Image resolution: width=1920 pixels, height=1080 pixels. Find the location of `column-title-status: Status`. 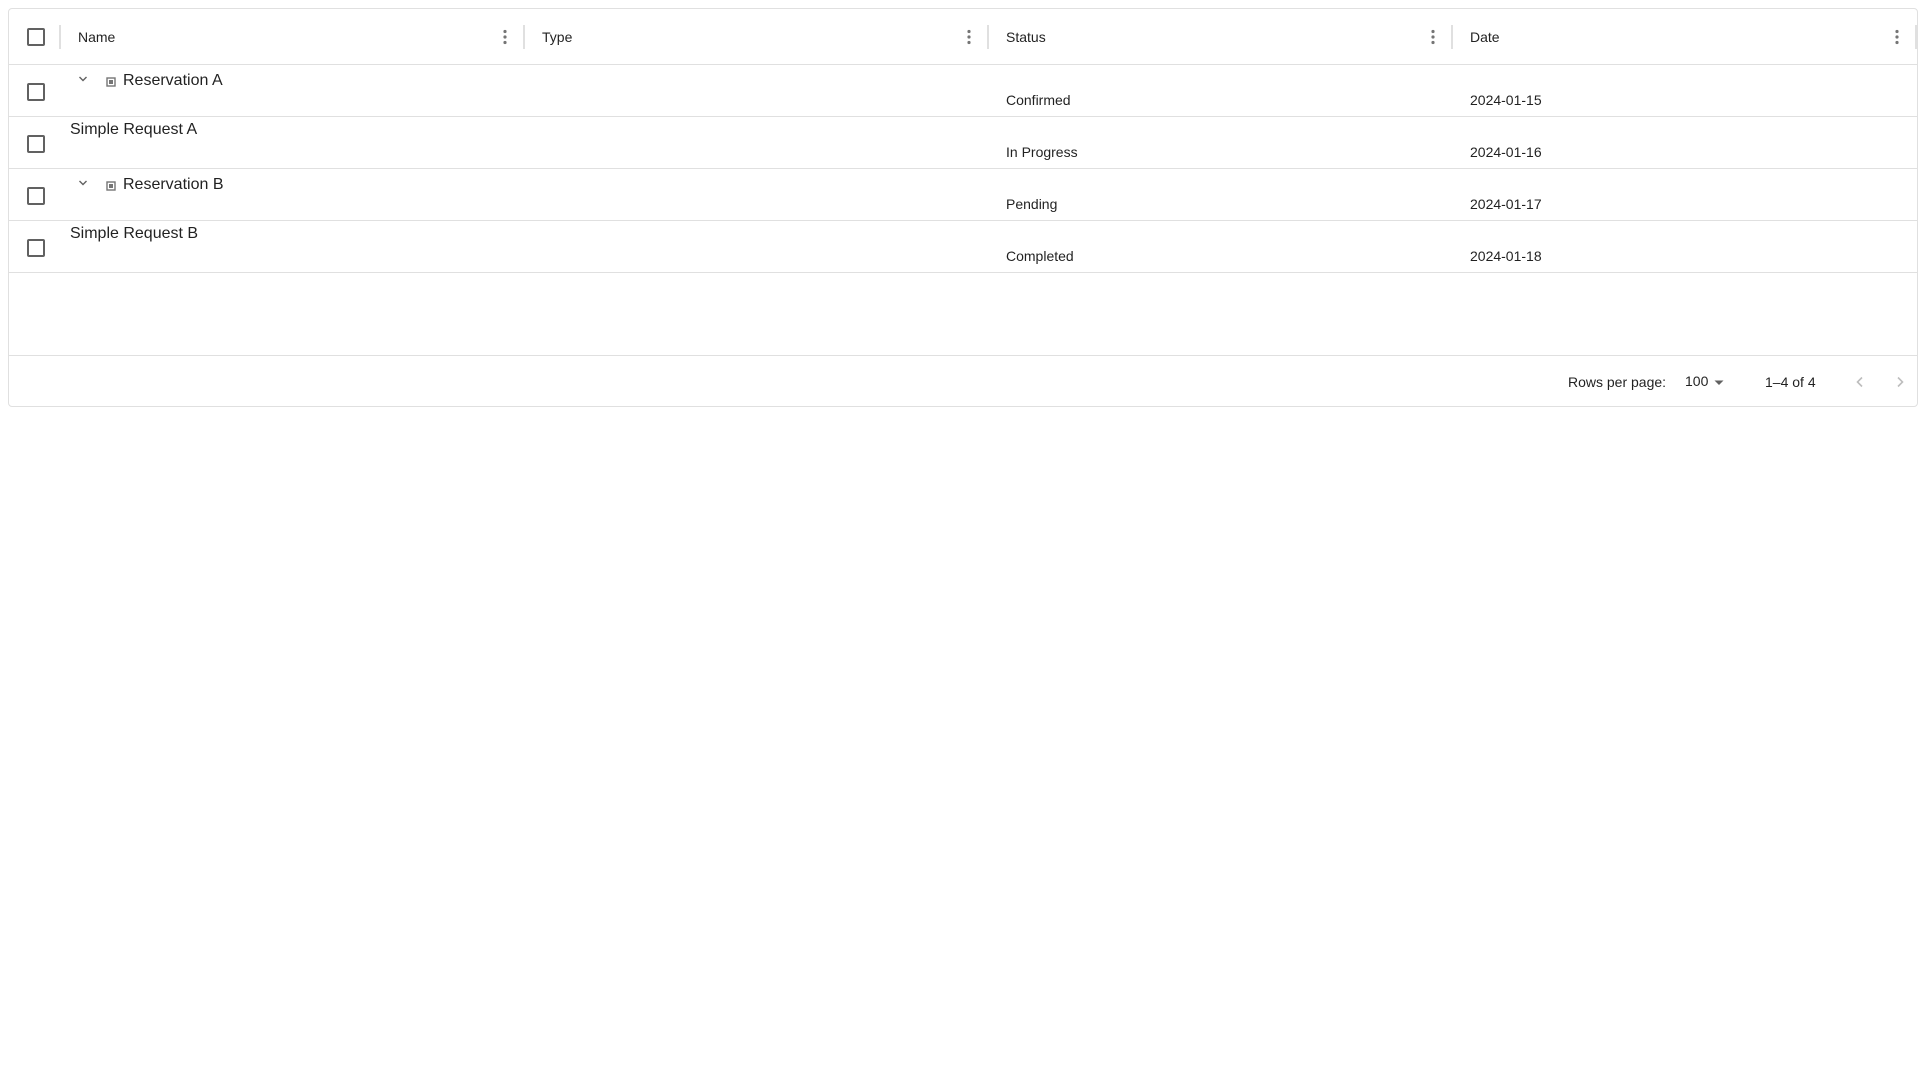

column-title-status: Status is located at coordinates (1026, 37).